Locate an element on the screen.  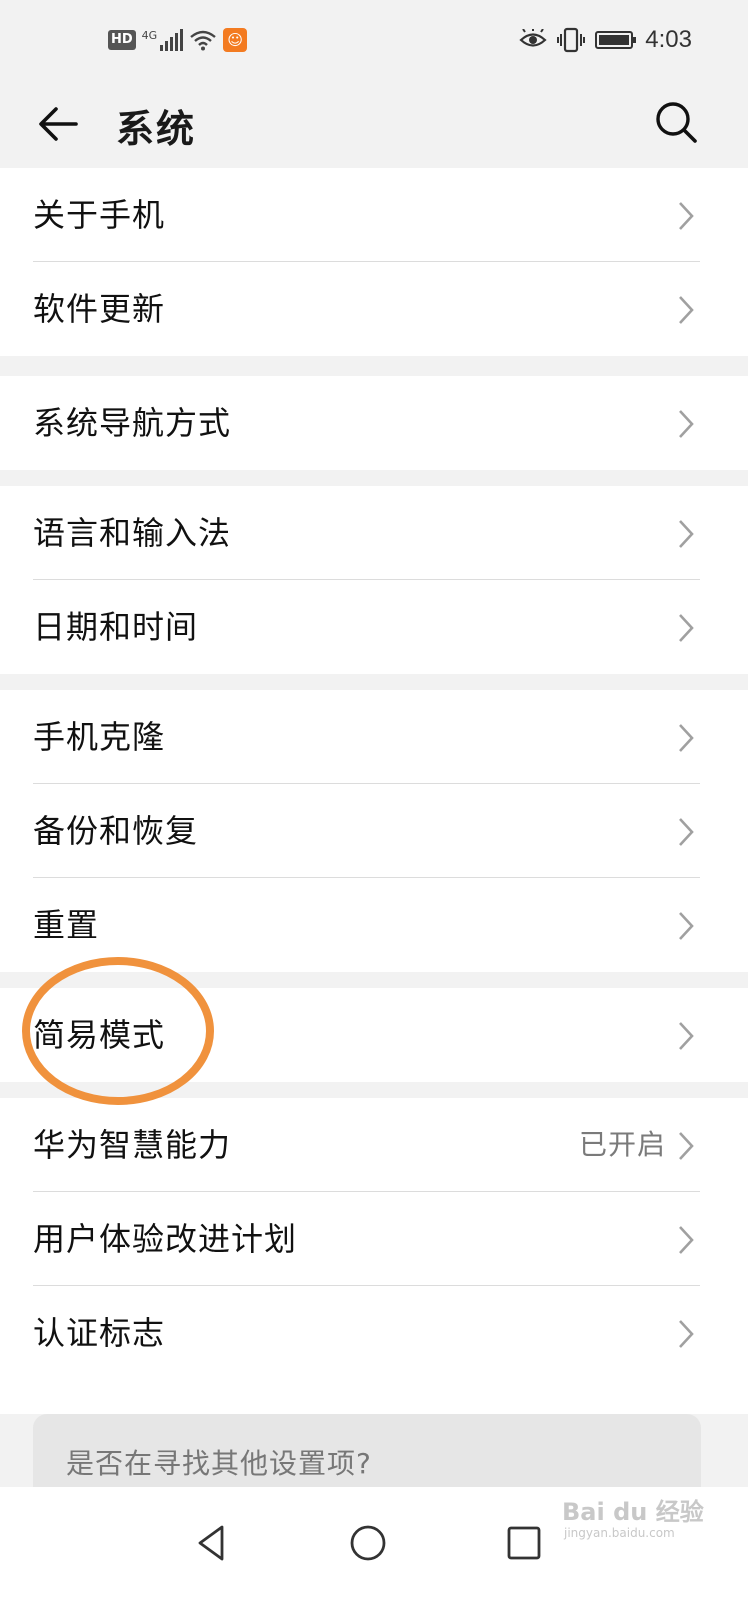
baidu-watermark: Bai du 经验 jingyan.baidu.com is located at coordinates (637, 1516).